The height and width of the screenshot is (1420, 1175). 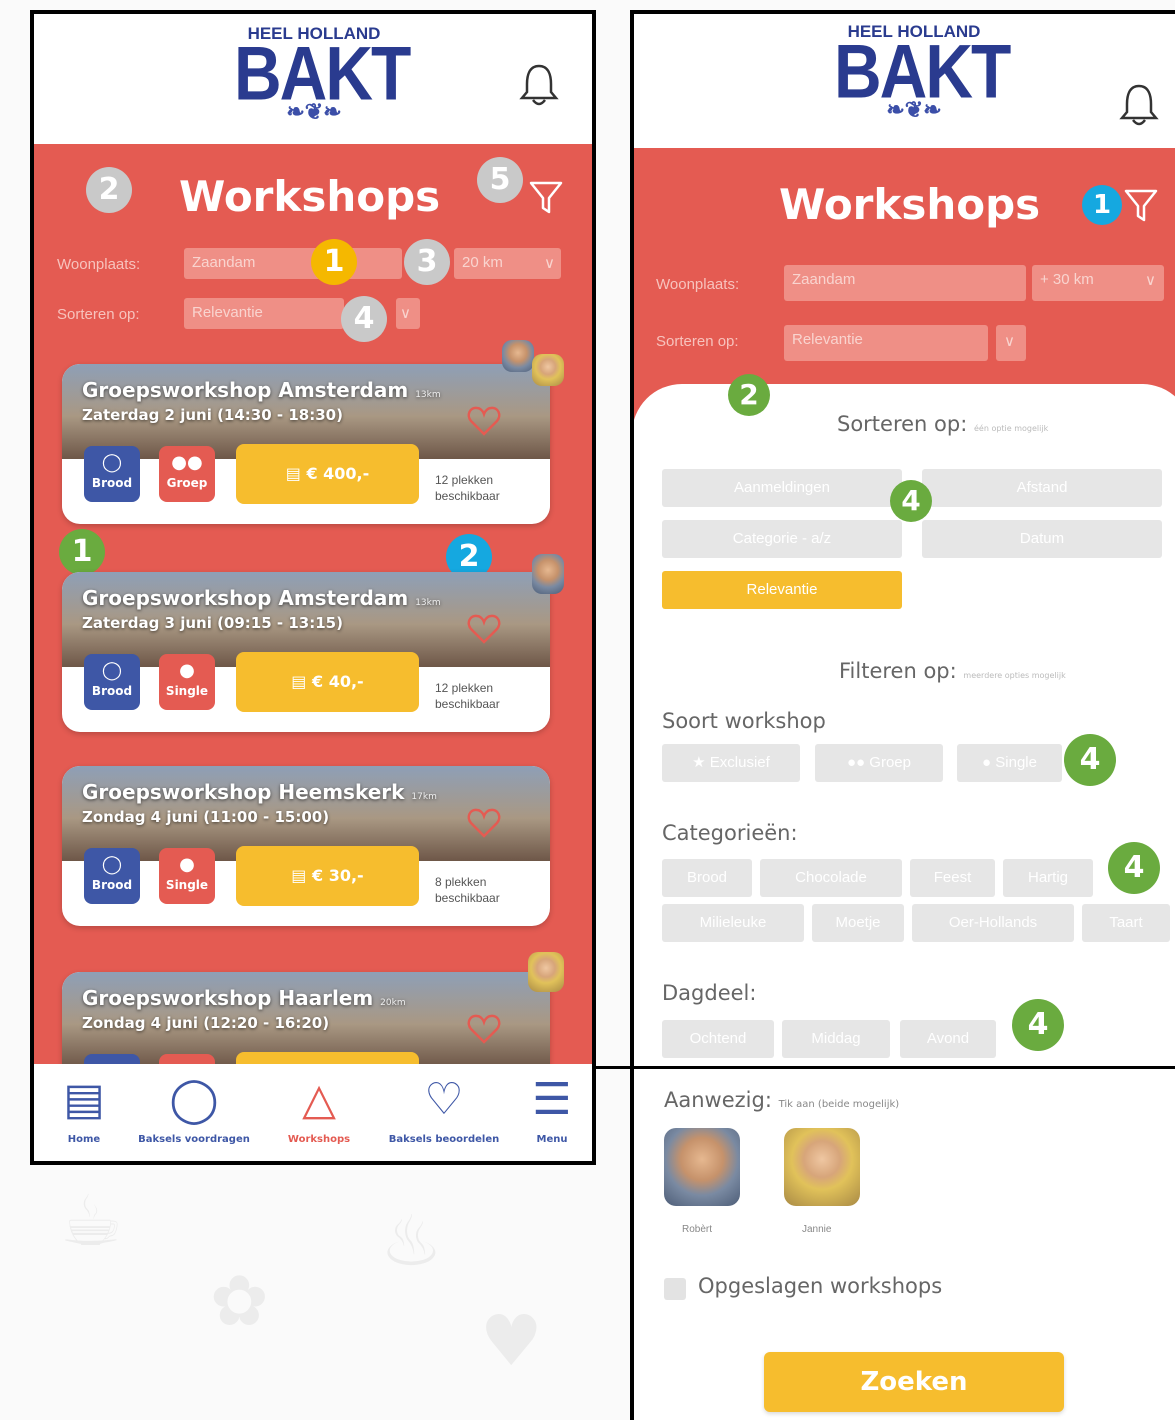 I want to click on nav-label: Workshops, so click(x=319, y=1139).